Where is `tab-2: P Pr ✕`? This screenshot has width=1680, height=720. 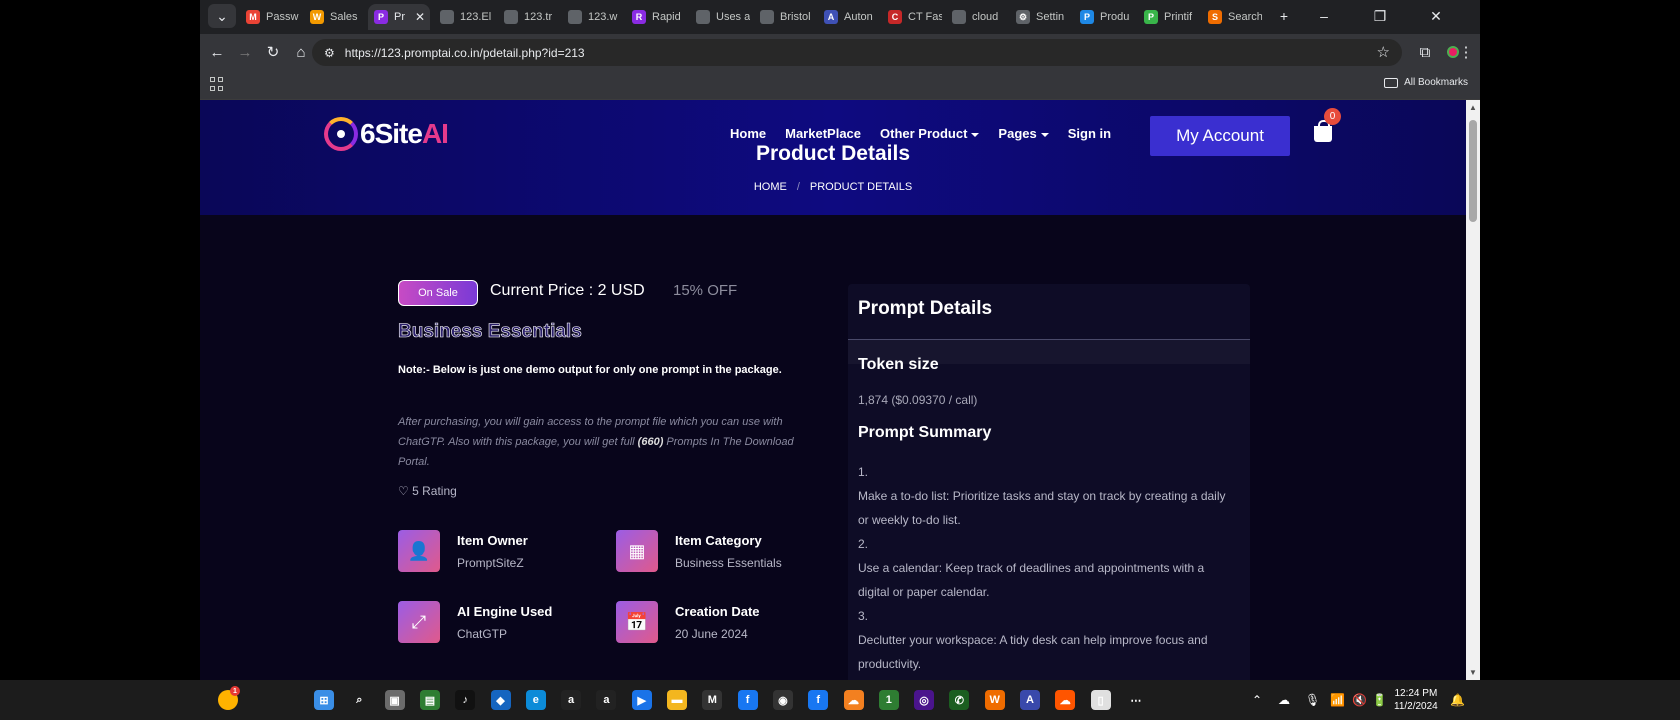 tab-2: P Pr ✕ is located at coordinates (399, 17).